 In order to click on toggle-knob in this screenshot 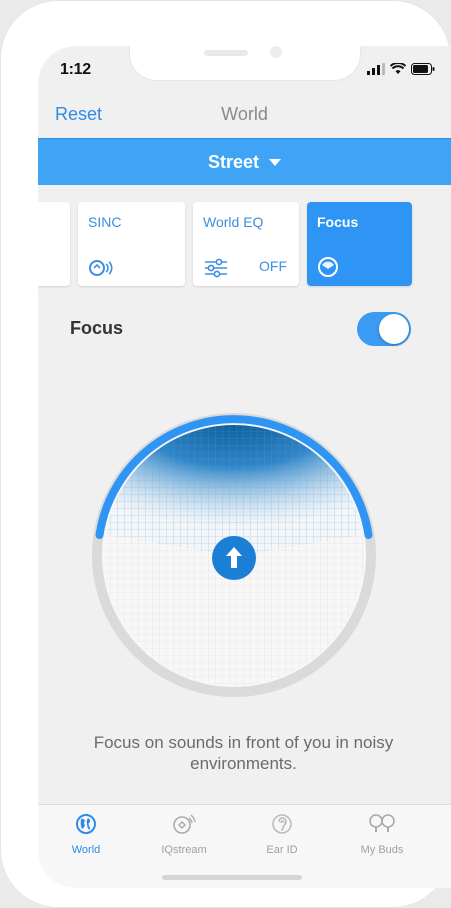, I will do `click(394, 329)`.